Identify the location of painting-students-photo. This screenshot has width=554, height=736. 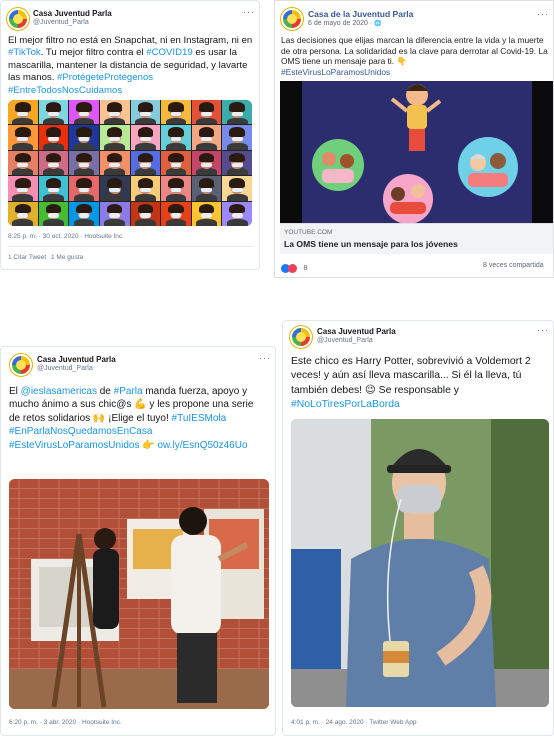
(139, 594).